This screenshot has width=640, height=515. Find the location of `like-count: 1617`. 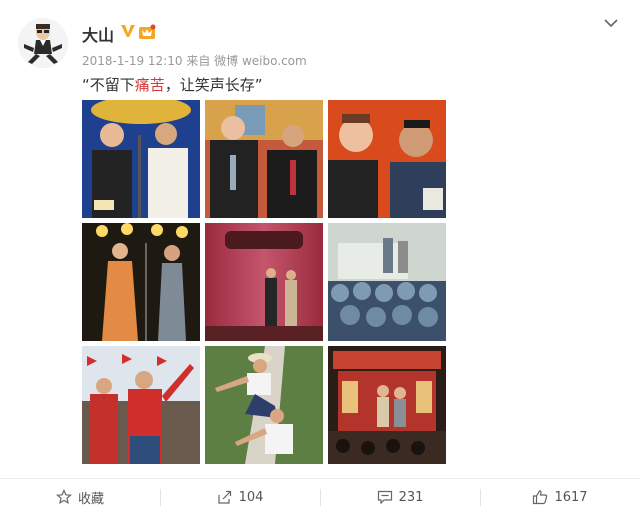

like-count: 1617 is located at coordinates (571, 497).